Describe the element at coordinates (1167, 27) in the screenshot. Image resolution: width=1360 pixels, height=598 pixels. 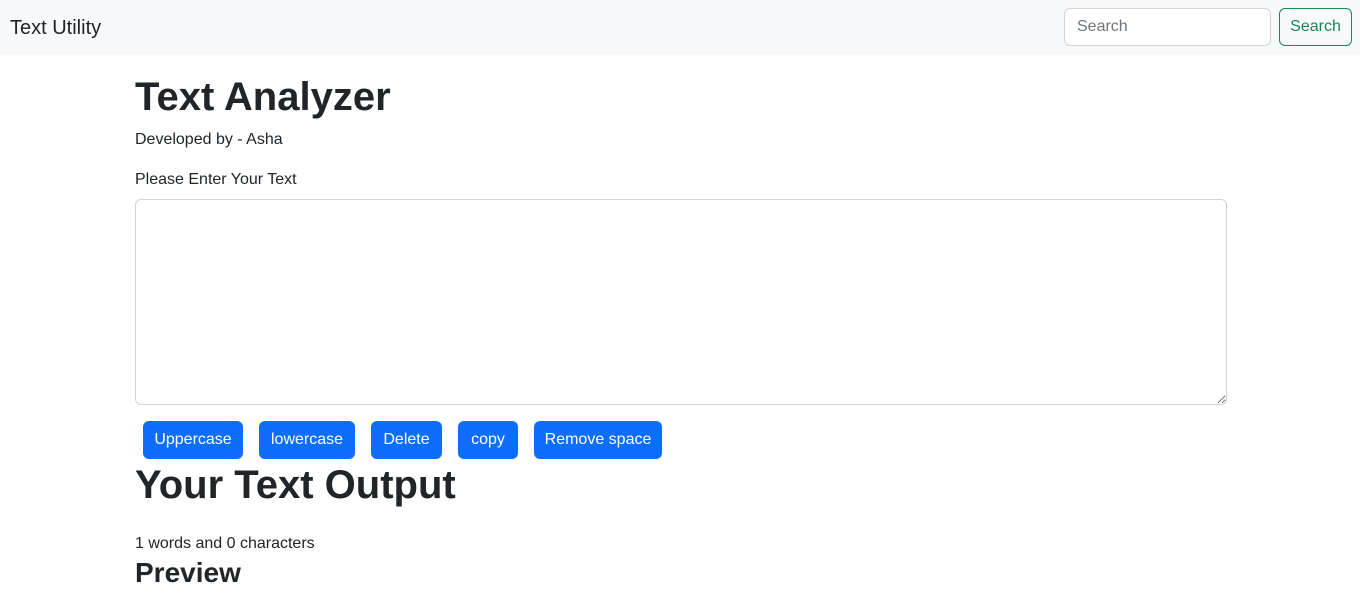
I see `search-input` at that location.